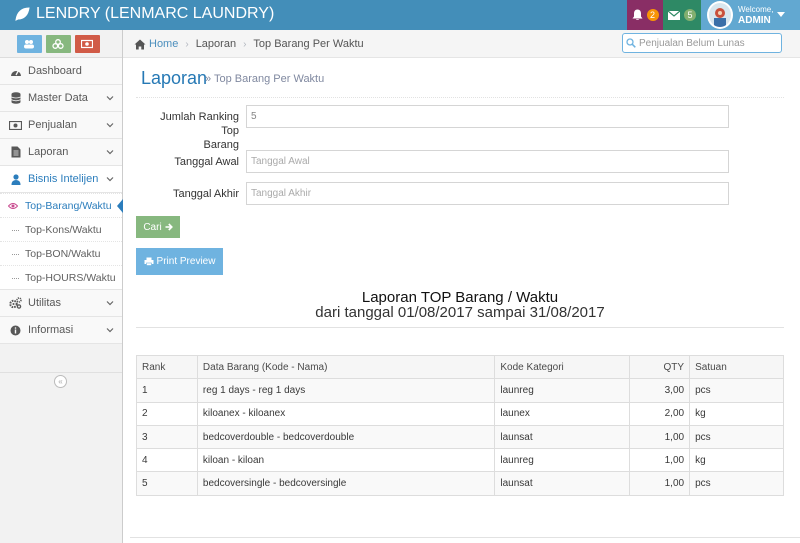 This screenshot has width=800, height=543. I want to click on users-icon, so click(29, 43).